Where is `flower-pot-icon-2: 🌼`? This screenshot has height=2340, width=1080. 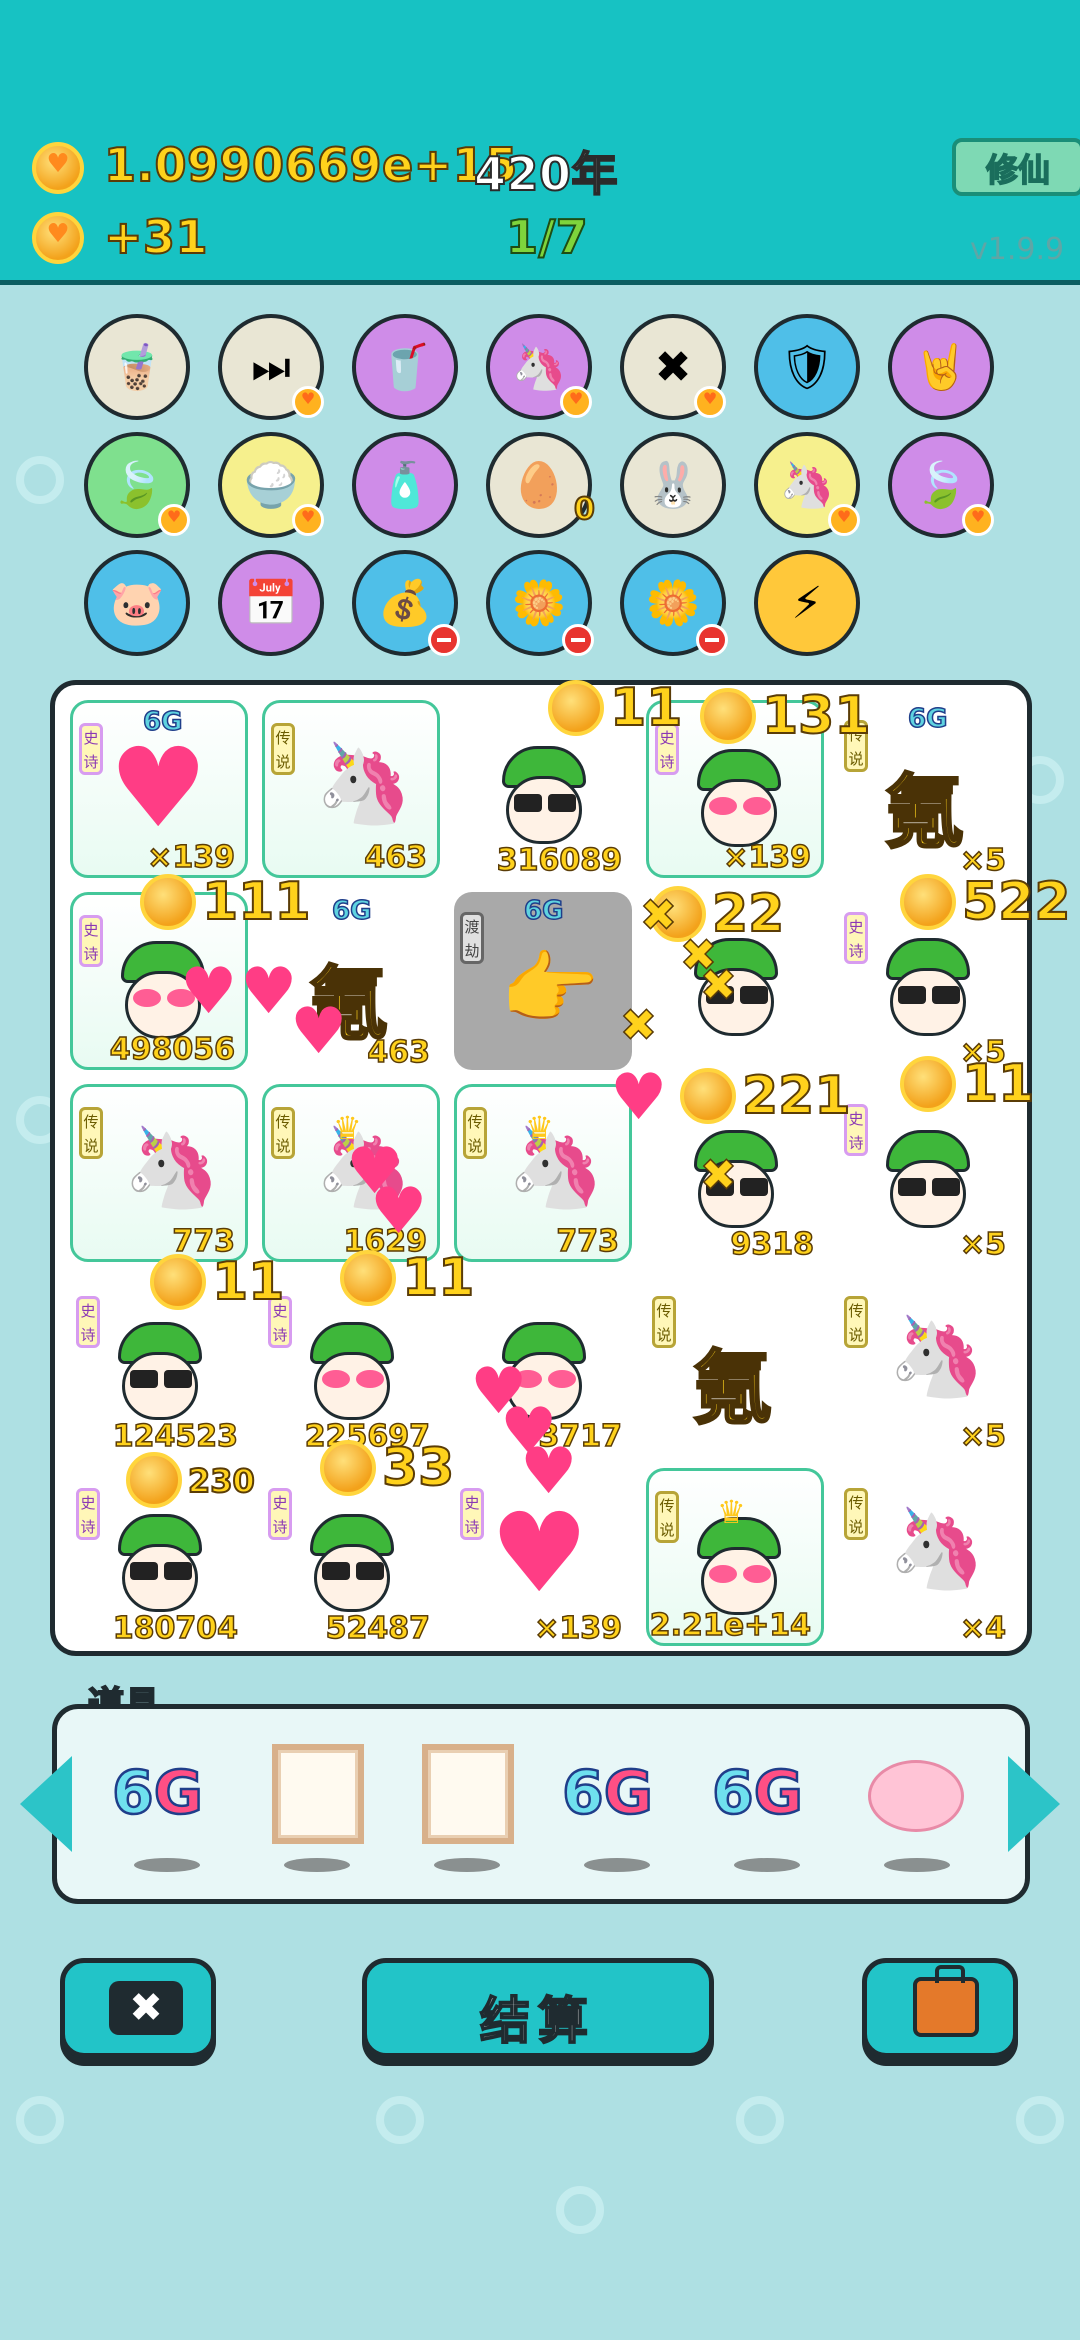 flower-pot-icon-2: 🌼 is located at coordinates (674, 603).